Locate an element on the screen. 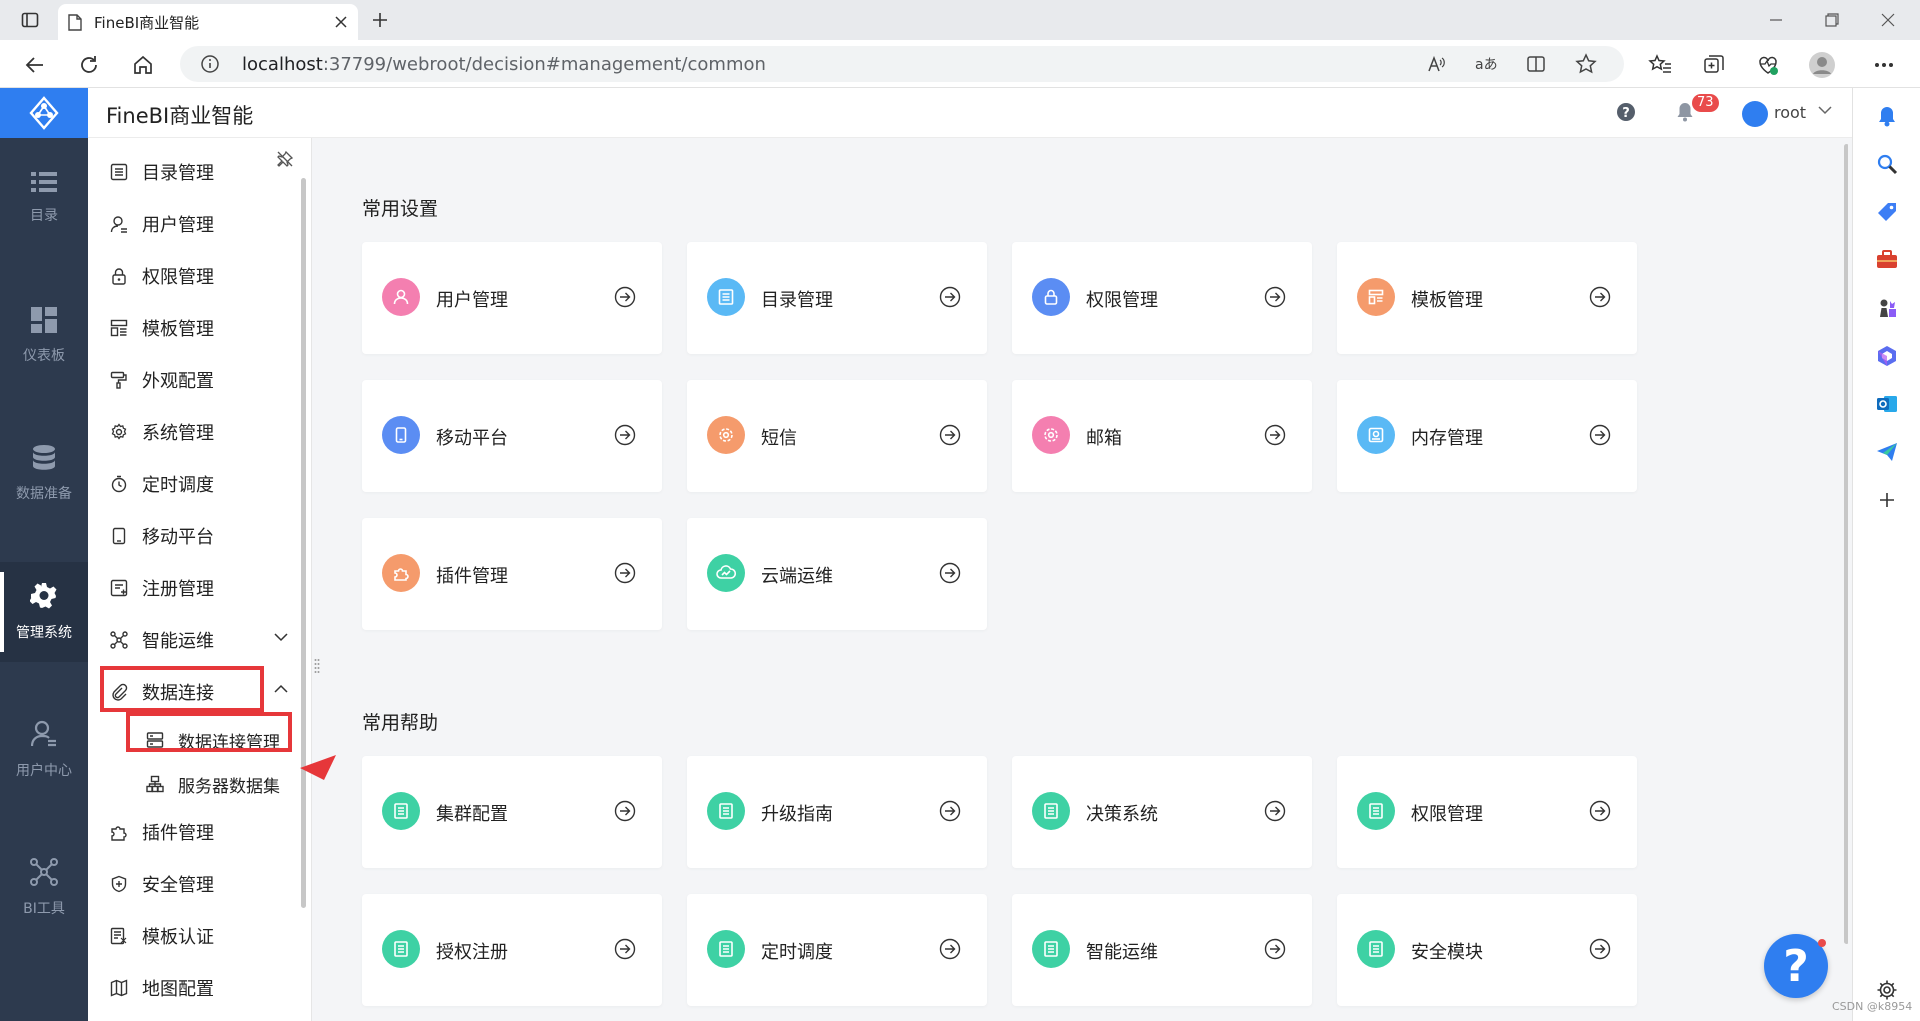 The image size is (1920, 1021). minimize-icon is located at coordinates (1776, 20).